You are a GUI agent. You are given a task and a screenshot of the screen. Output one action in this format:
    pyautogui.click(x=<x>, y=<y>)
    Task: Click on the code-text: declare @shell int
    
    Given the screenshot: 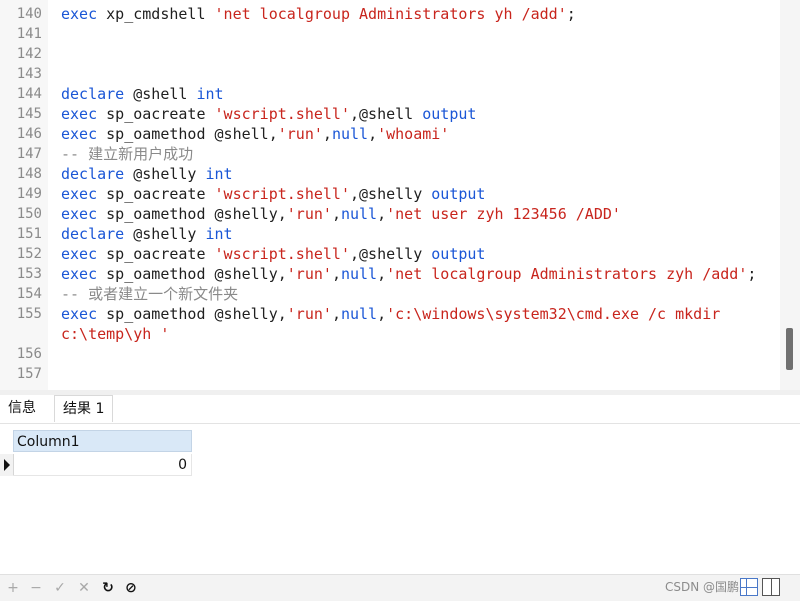 What is the action you would take?
    pyautogui.click(x=142, y=94)
    